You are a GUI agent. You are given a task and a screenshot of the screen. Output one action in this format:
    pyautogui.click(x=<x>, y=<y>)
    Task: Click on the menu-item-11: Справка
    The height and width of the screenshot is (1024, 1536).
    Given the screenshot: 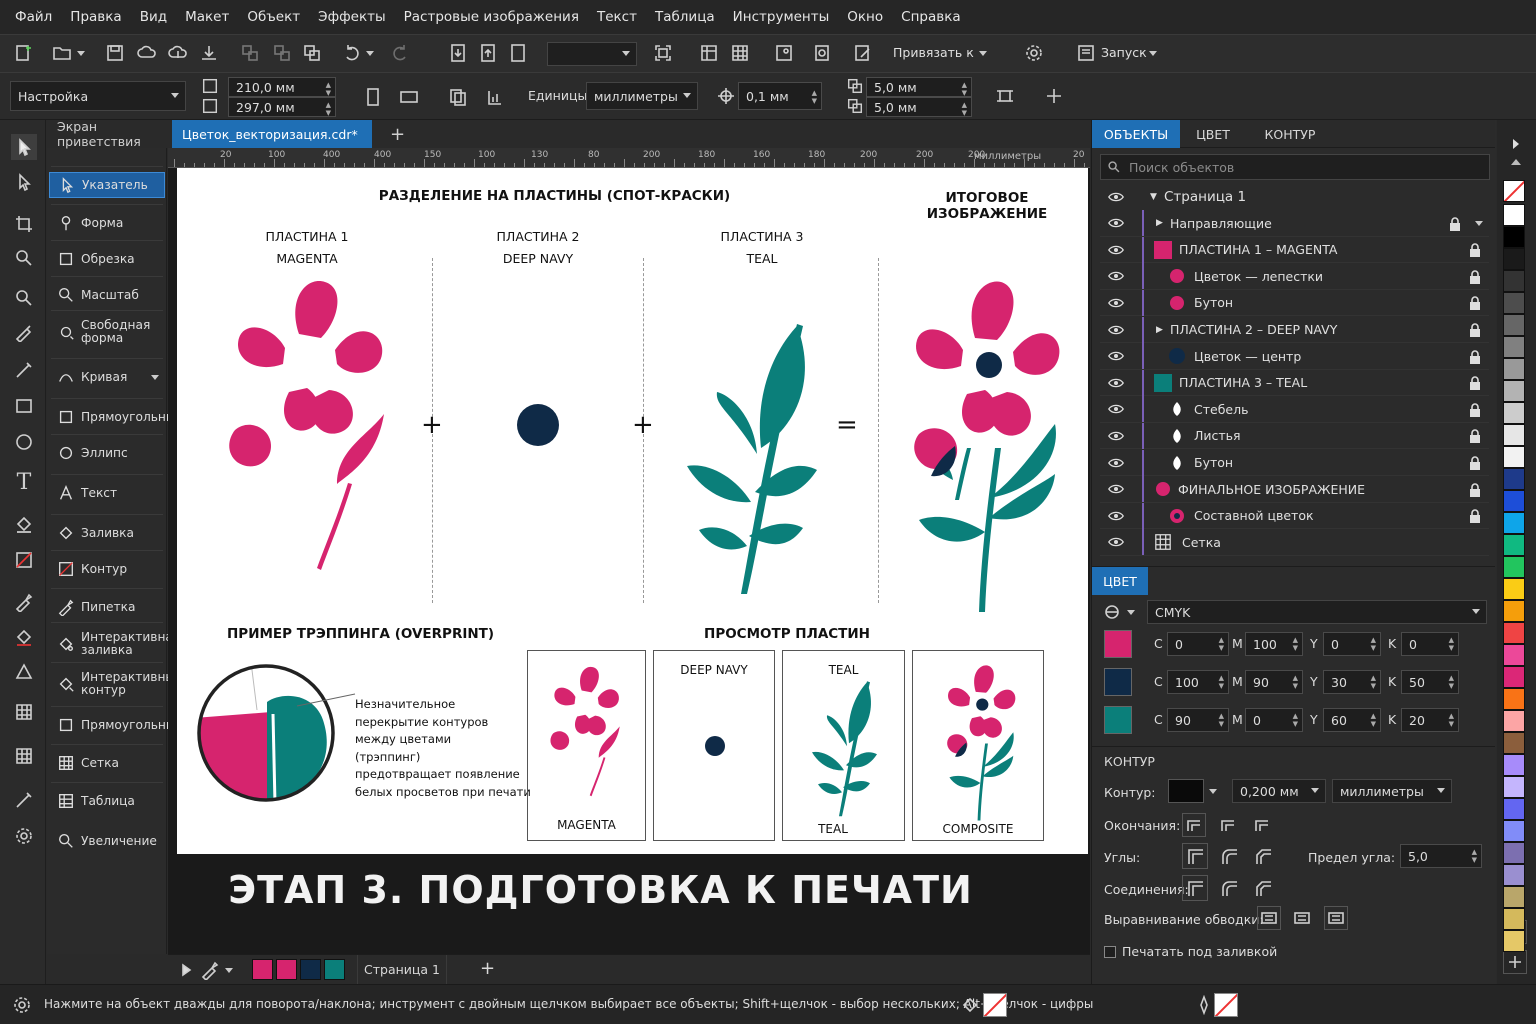 What is the action you would take?
    pyautogui.click(x=930, y=17)
    